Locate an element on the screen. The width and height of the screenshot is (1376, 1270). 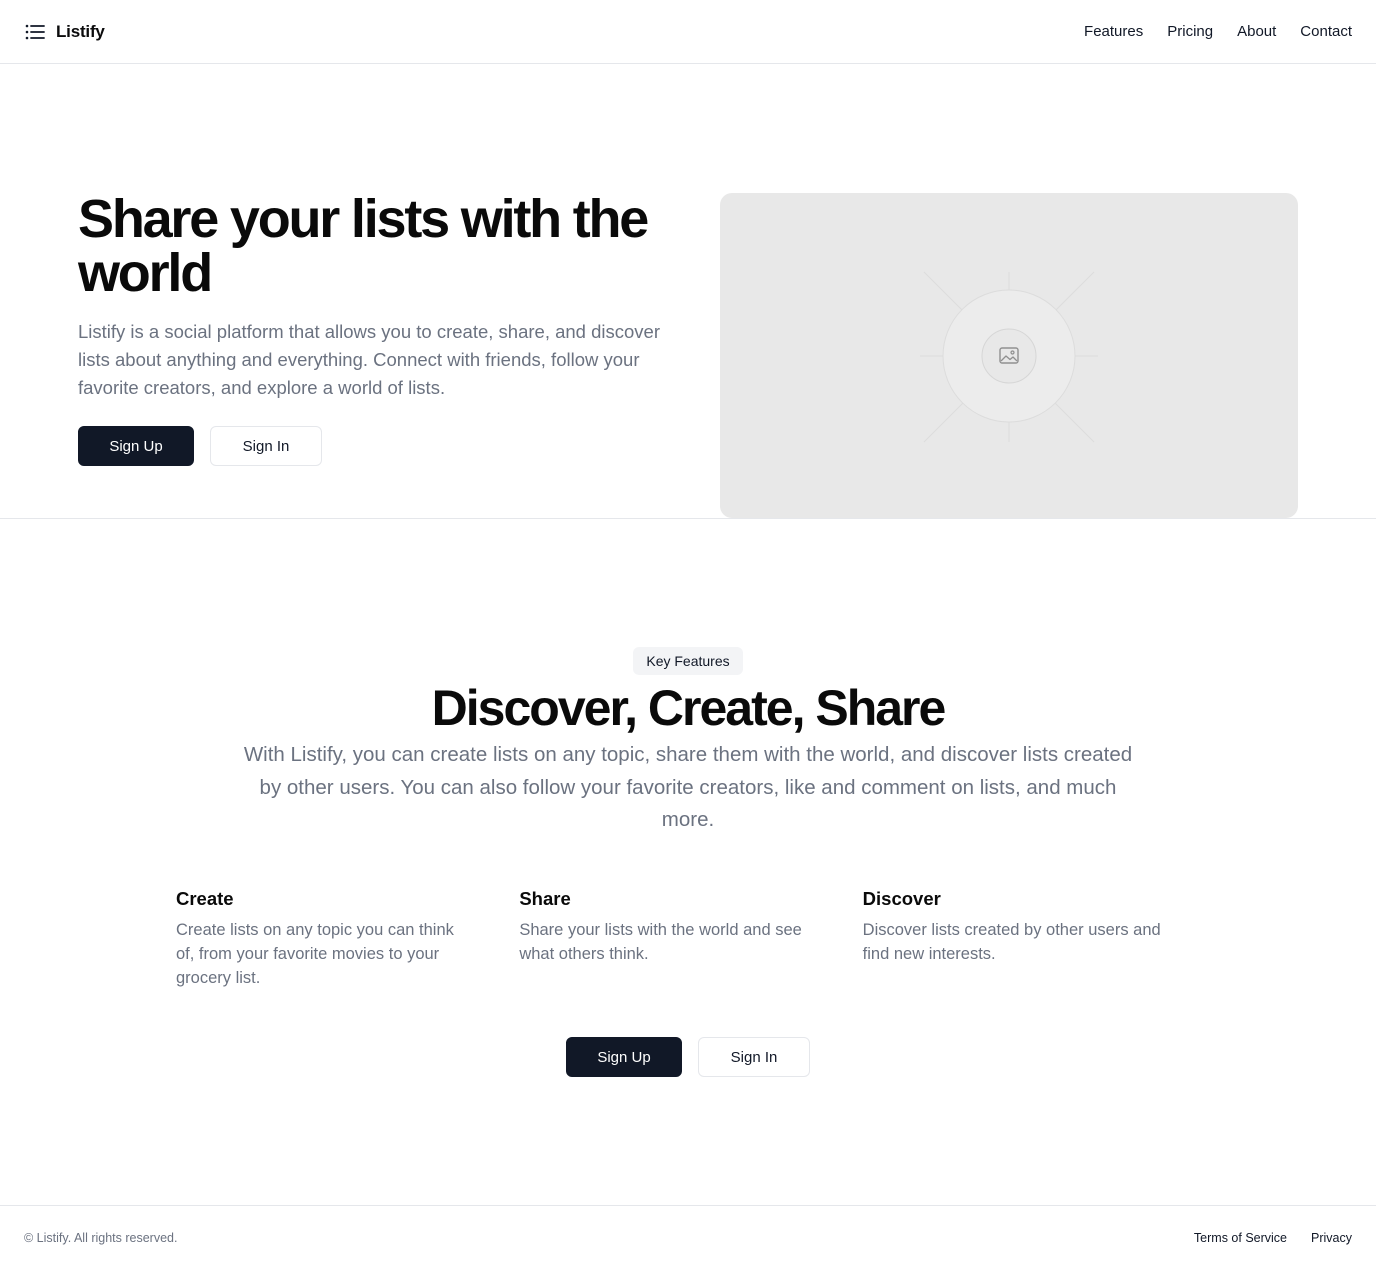
hero-title: Share your lists with the world is located at coordinates (363, 246).